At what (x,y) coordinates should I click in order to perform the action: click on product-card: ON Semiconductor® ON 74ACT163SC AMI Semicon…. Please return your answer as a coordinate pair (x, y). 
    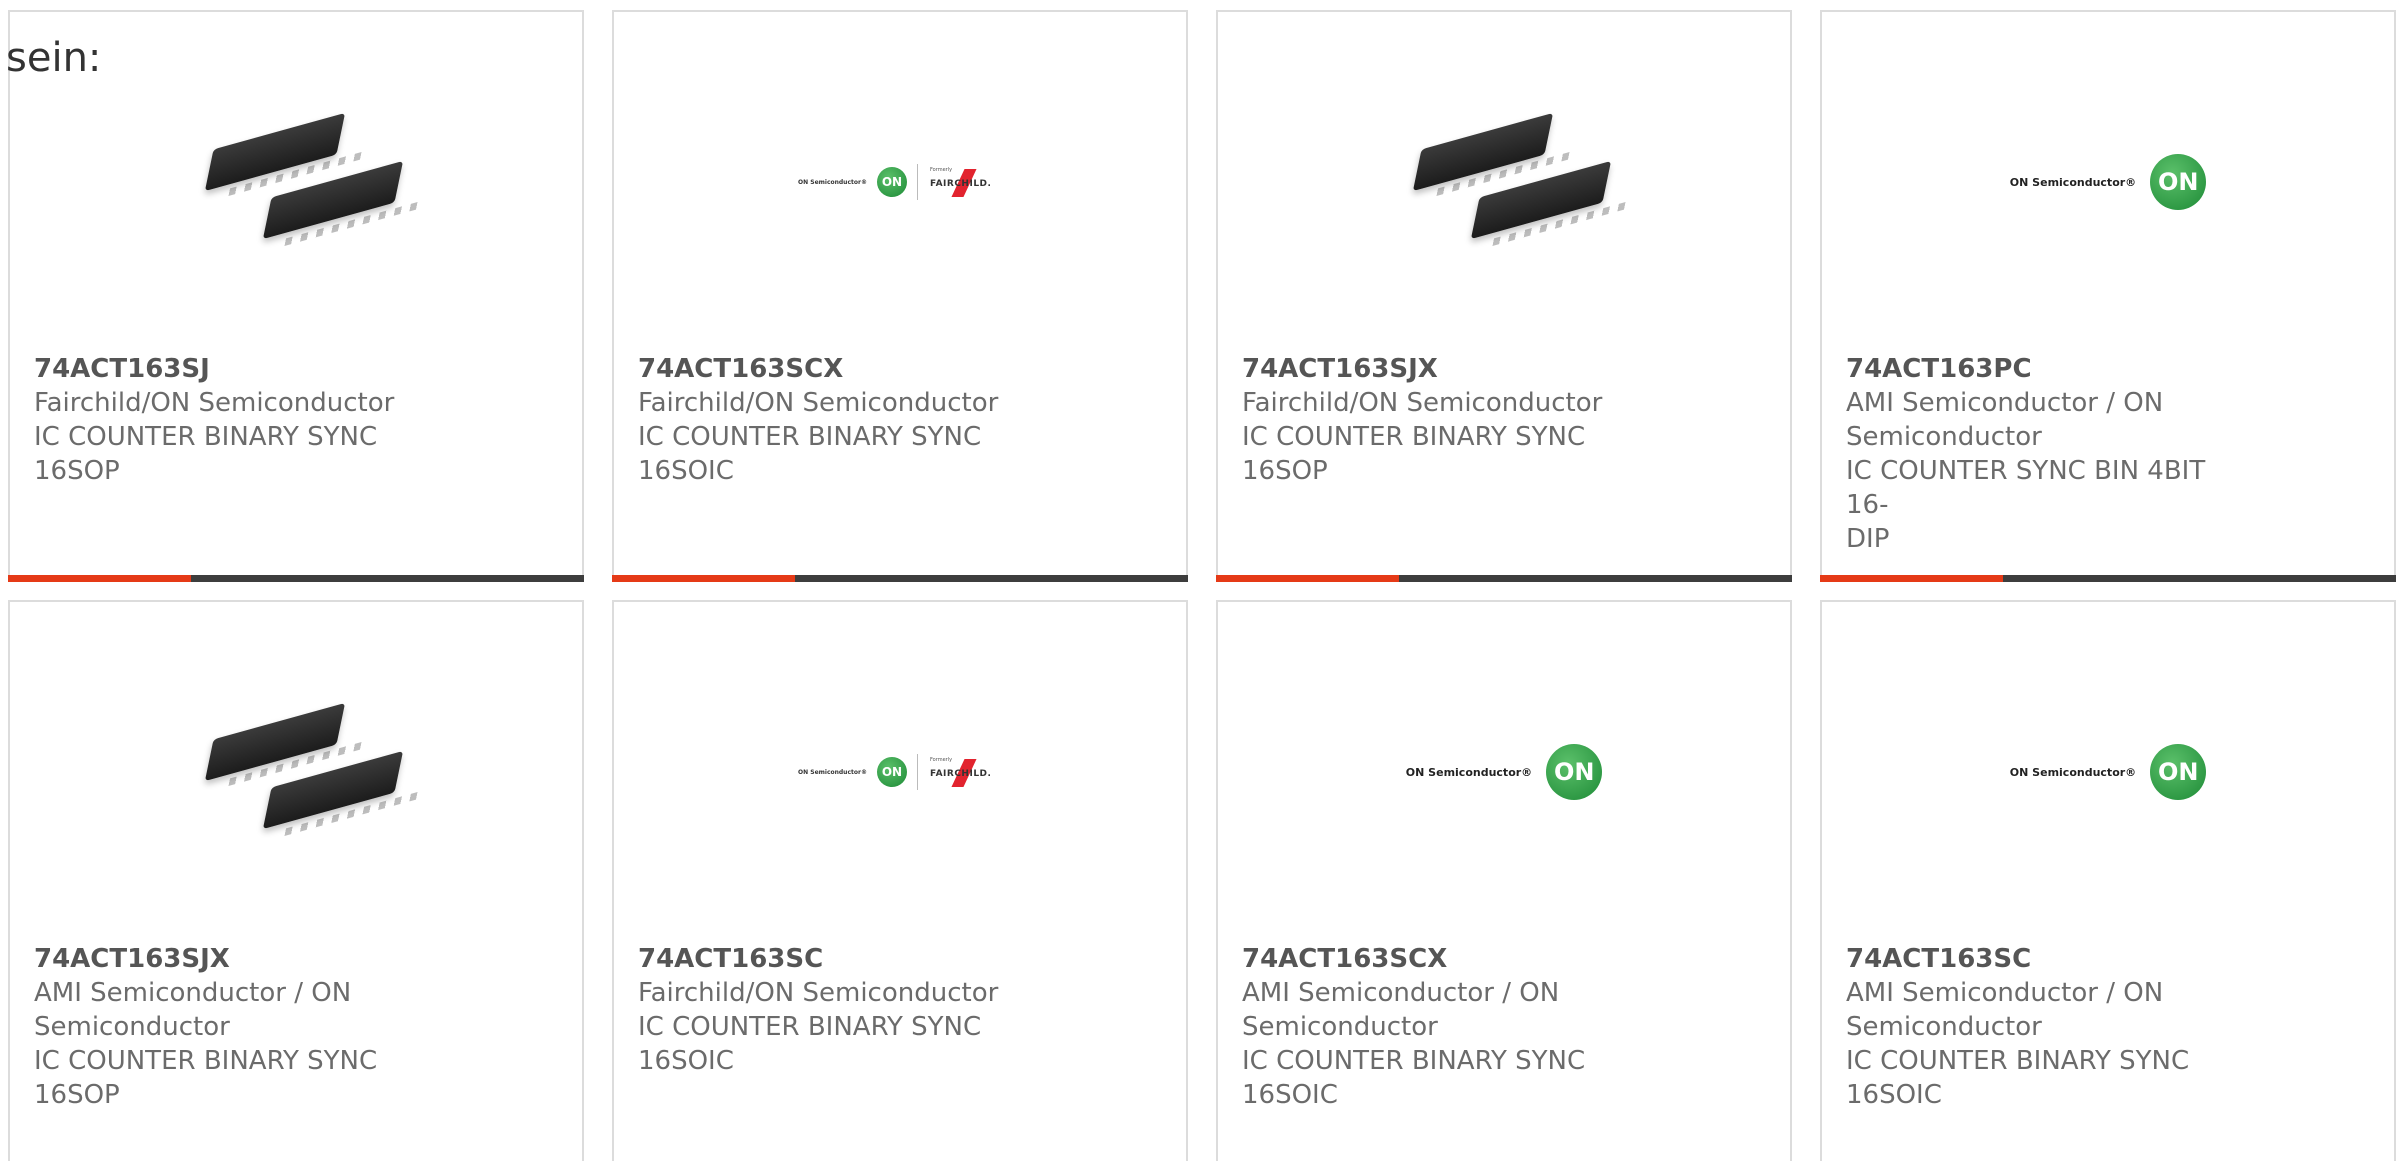
    Looking at the image, I should click on (2108, 880).